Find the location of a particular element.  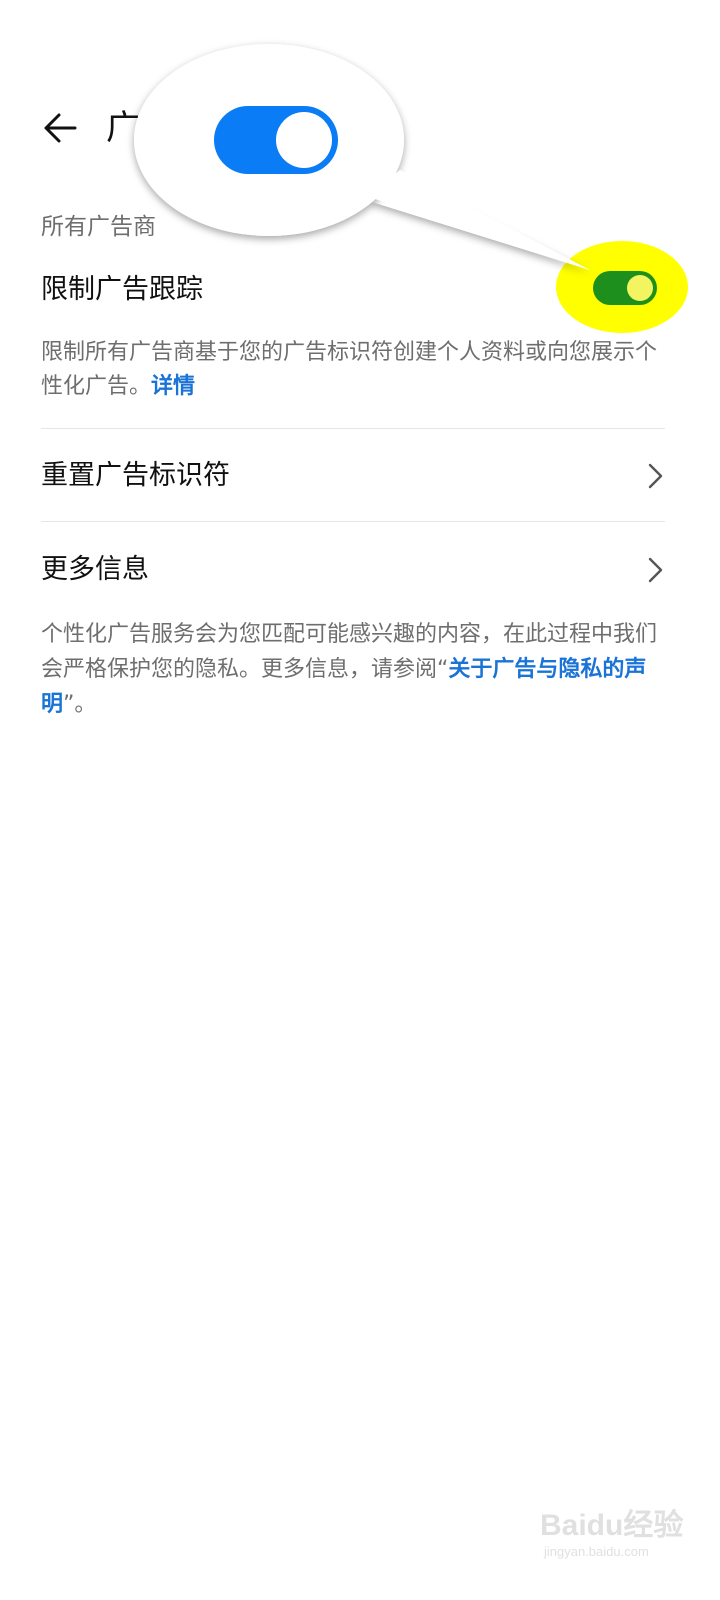

callout-toggle-knob is located at coordinates (304, 140).